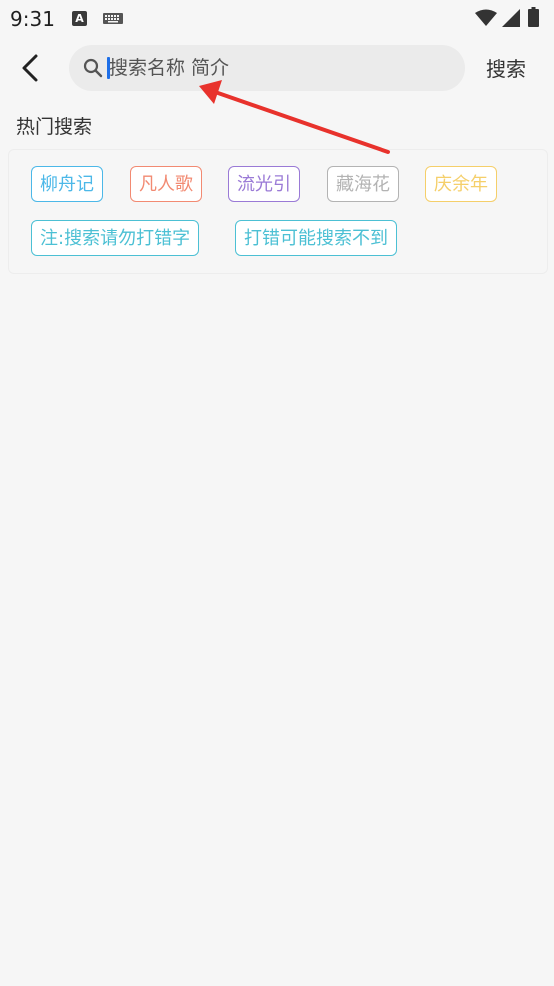  I want to click on chevron-left-icon, so click(30, 68).